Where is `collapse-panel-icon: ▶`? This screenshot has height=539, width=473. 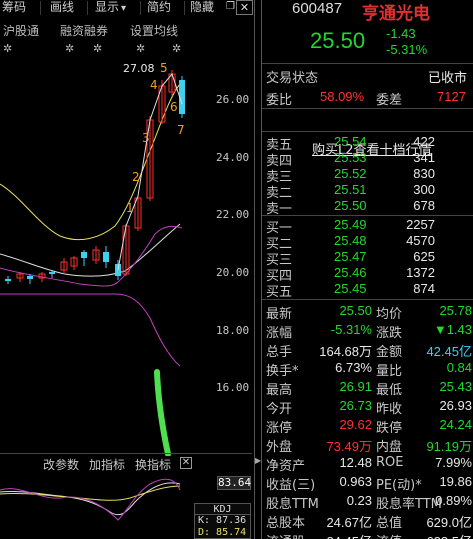 collapse-panel-icon: ▶ is located at coordinates (258, 461).